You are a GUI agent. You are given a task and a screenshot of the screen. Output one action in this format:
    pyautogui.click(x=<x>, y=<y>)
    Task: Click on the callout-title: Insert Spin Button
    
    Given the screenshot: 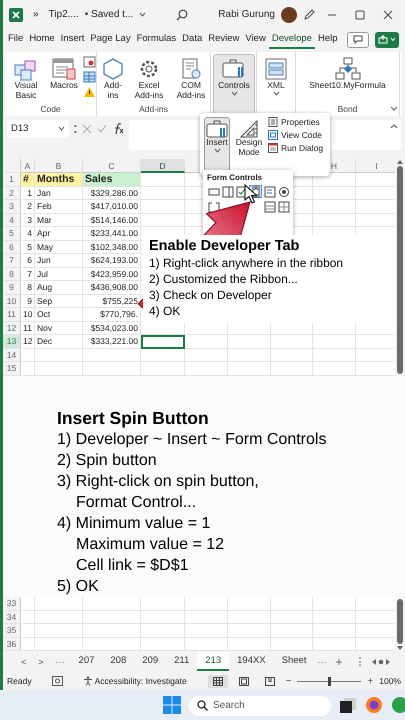 What is the action you would take?
    pyautogui.click(x=133, y=418)
    